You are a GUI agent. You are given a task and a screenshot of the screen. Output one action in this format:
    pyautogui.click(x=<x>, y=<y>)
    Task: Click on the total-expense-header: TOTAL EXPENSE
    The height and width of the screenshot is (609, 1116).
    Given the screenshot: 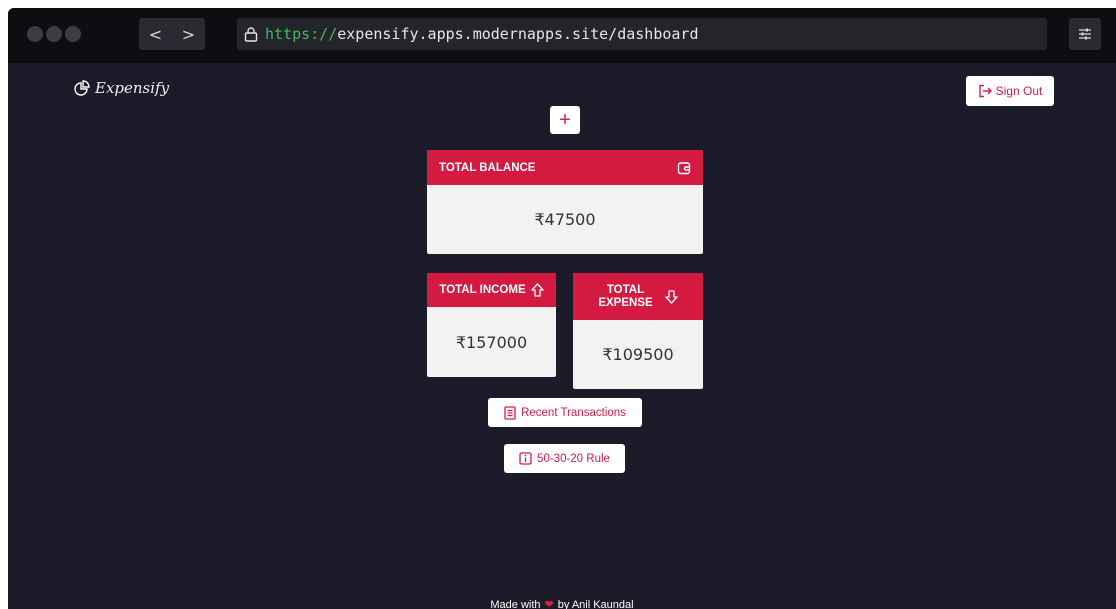 What is the action you would take?
    pyautogui.click(x=638, y=296)
    